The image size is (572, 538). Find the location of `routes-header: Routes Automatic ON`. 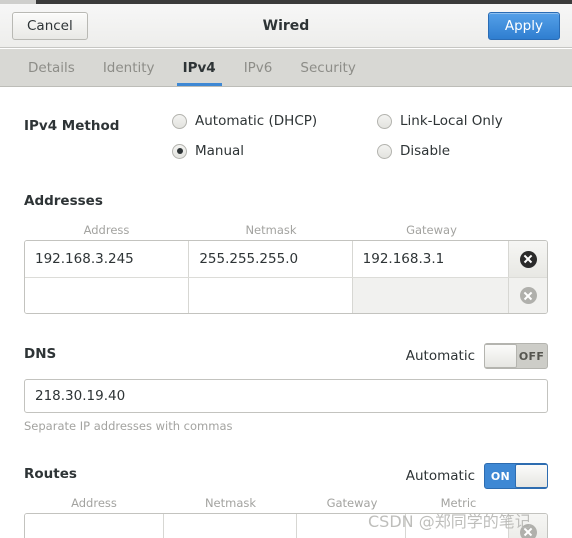

routes-header: Routes Automatic ON is located at coordinates (286, 476).